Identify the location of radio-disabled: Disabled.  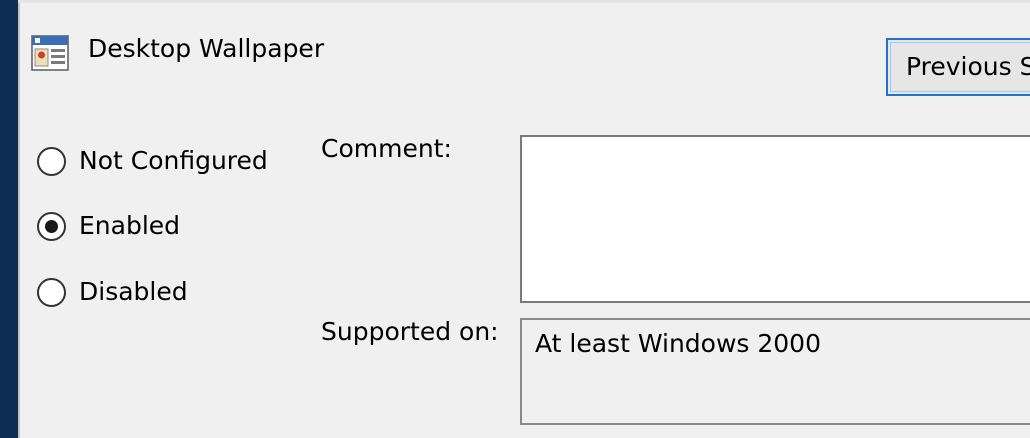
(112, 292).